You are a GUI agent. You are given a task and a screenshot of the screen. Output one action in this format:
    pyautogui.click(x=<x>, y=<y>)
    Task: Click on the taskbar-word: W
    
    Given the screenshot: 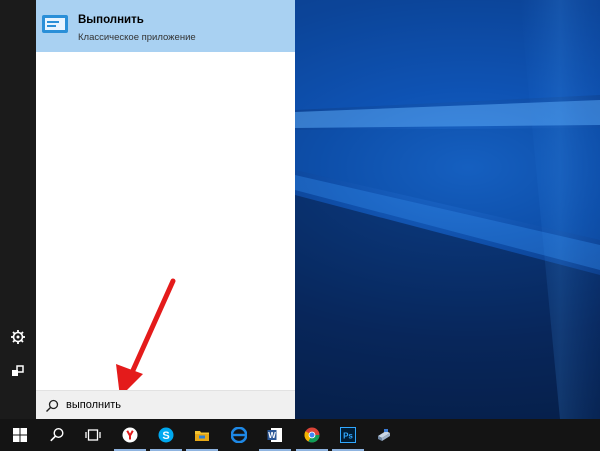 What is the action you would take?
    pyautogui.click(x=275, y=435)
    